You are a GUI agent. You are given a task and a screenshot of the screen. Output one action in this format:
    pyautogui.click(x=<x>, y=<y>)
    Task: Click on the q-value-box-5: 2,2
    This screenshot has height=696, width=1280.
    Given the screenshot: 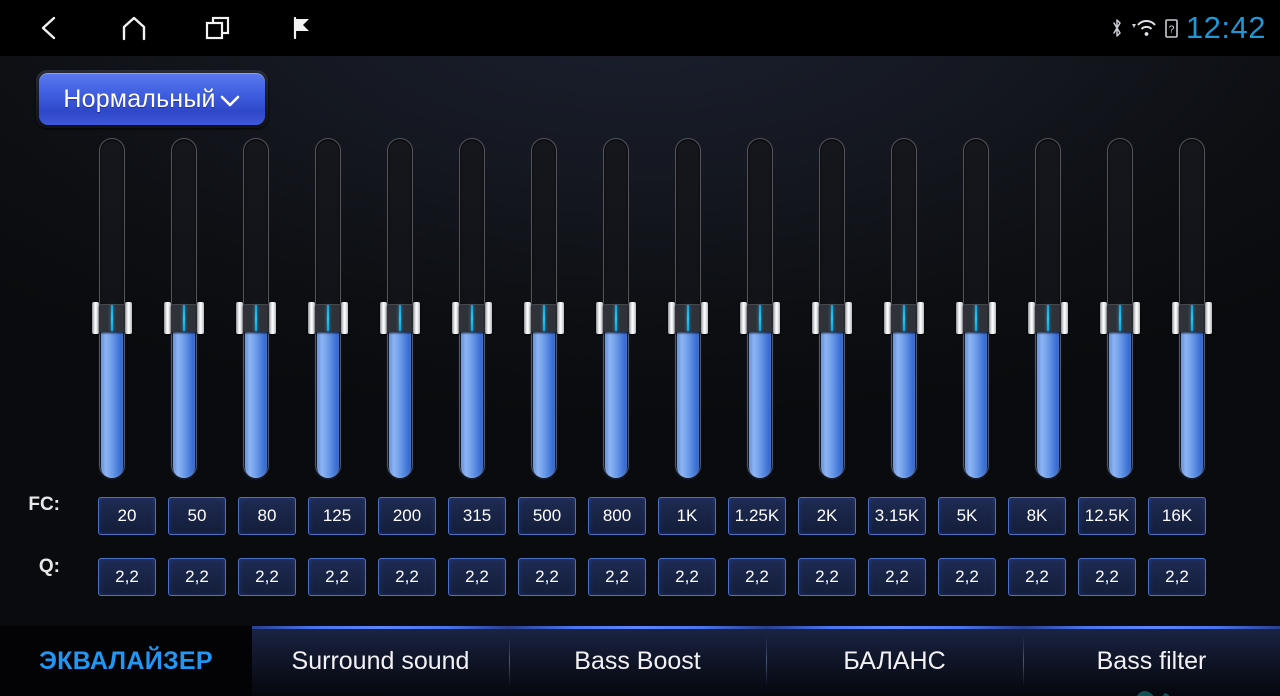 What is the action you would take?
    pyautogui.click(x=477, y=577)
    